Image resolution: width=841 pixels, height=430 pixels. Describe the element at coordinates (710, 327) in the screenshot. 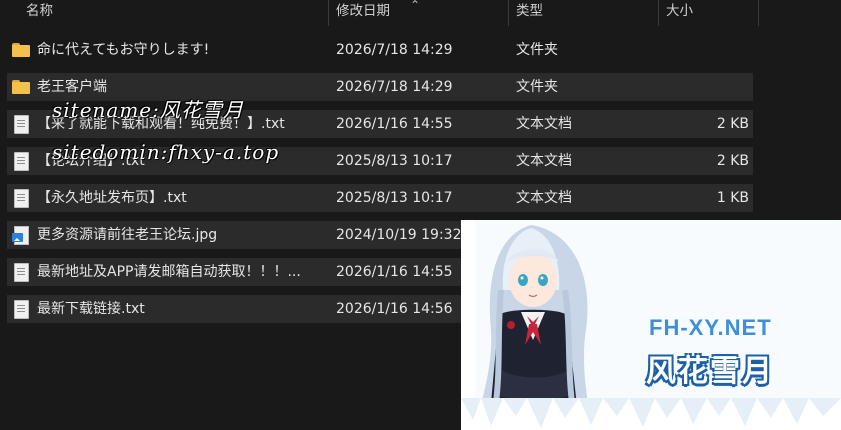

I see `ad-title: FH-XY.NET` at that location.